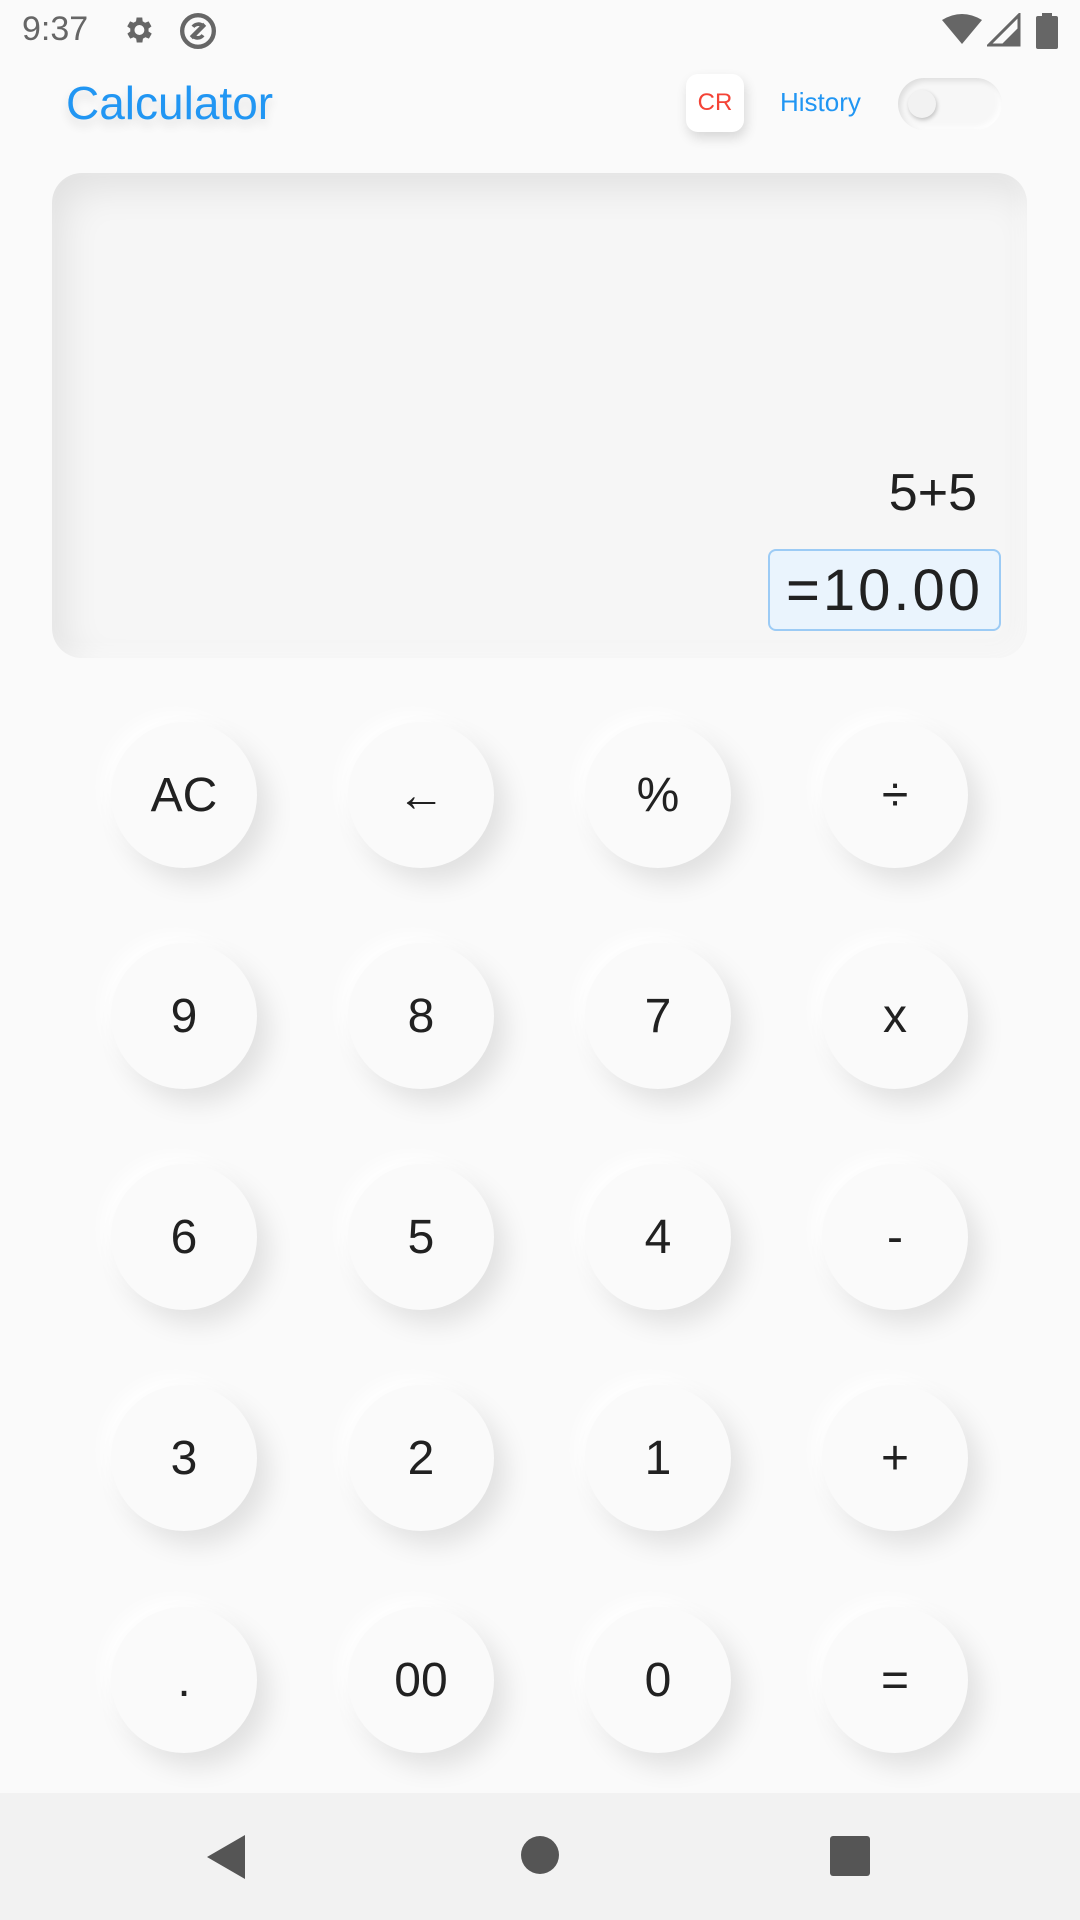 The height and width of the screenshot is (1920, 1080). I want to click on navigation-bar, so click(540, 1856).